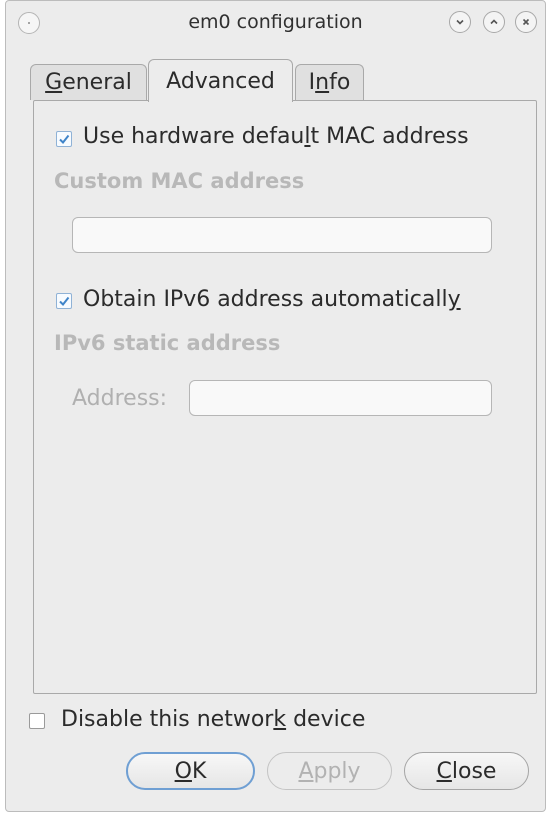  What do you see at coordinates (272, 299) in the screenshot?
I see `obtain-ipv6-auto-label: Obtain IPv6 address automatically` at bounding box center [272, 299].